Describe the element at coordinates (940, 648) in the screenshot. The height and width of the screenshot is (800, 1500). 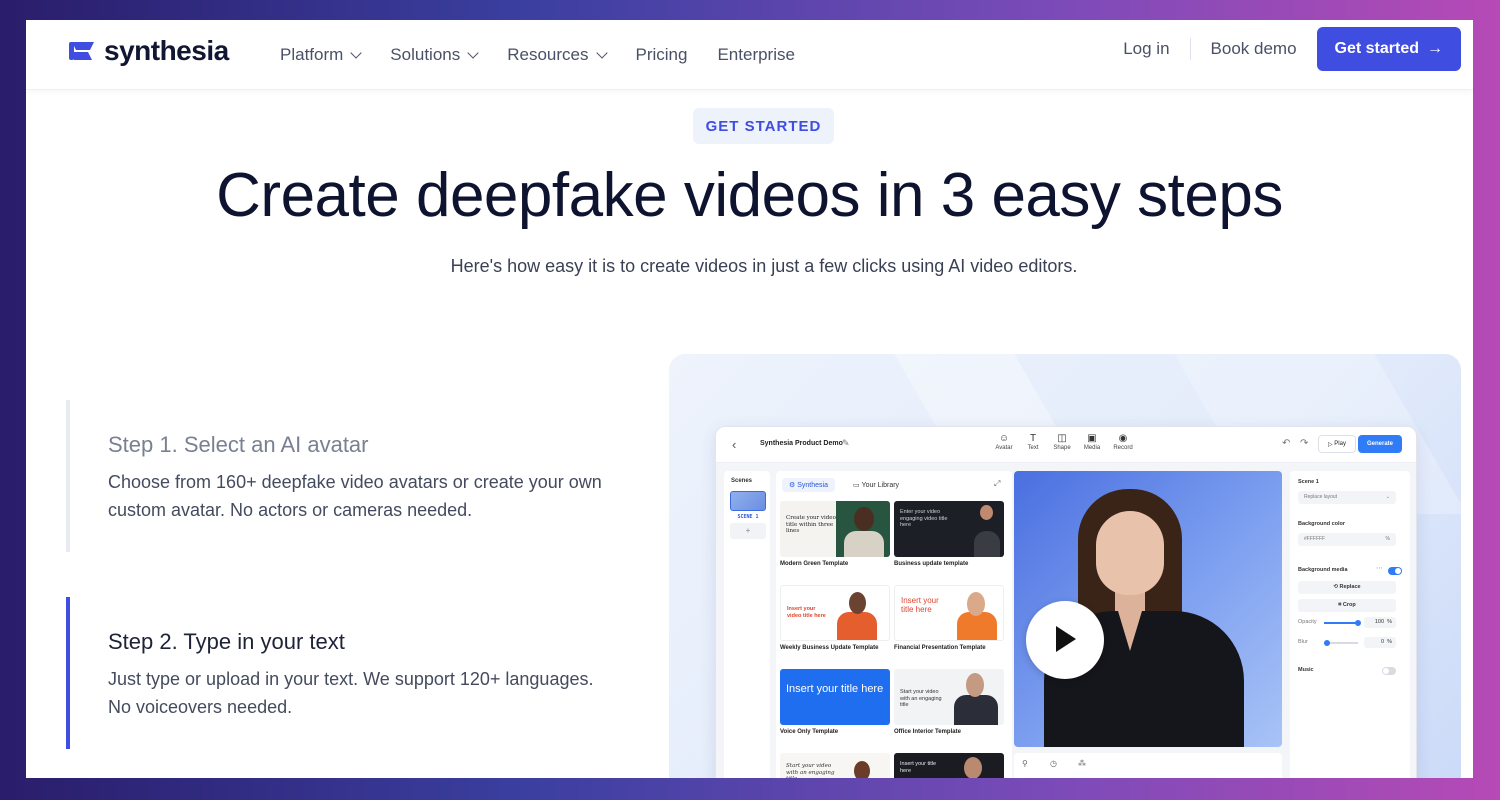
I see `template-caption: Financial Presentation Template` at that location.